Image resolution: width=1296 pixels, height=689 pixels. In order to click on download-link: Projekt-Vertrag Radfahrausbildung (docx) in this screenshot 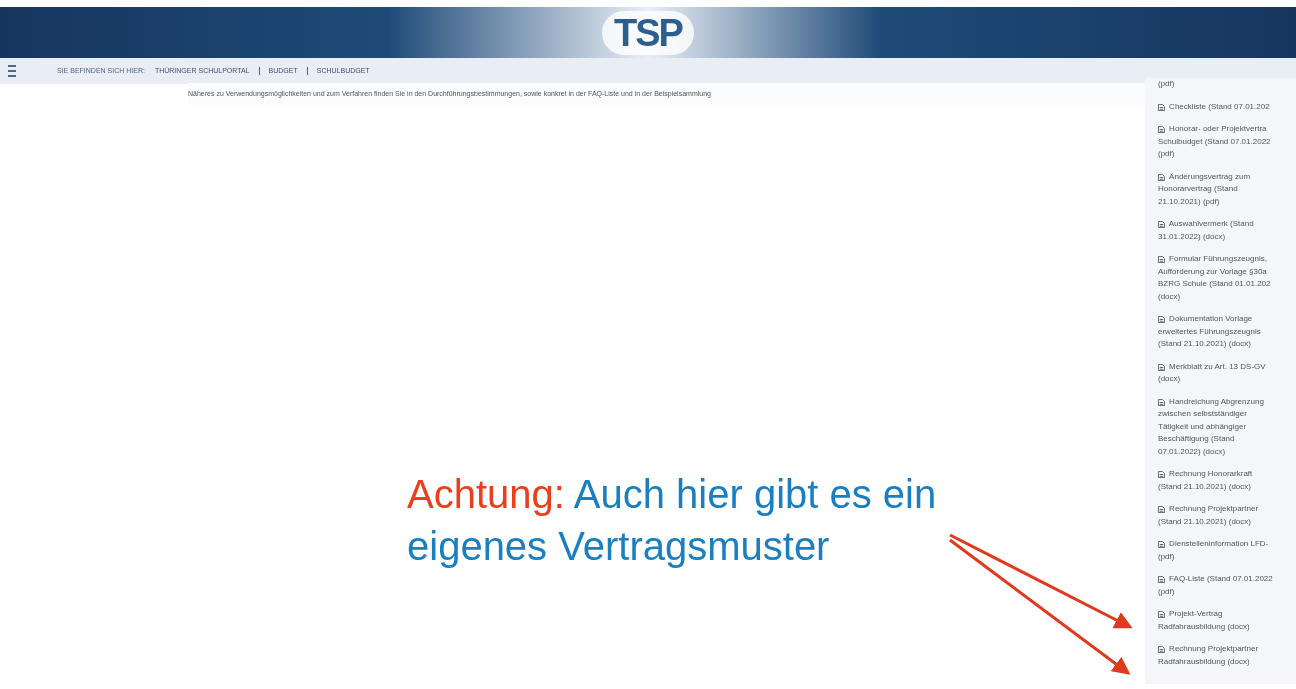, I will do `click(1204, 620)`.